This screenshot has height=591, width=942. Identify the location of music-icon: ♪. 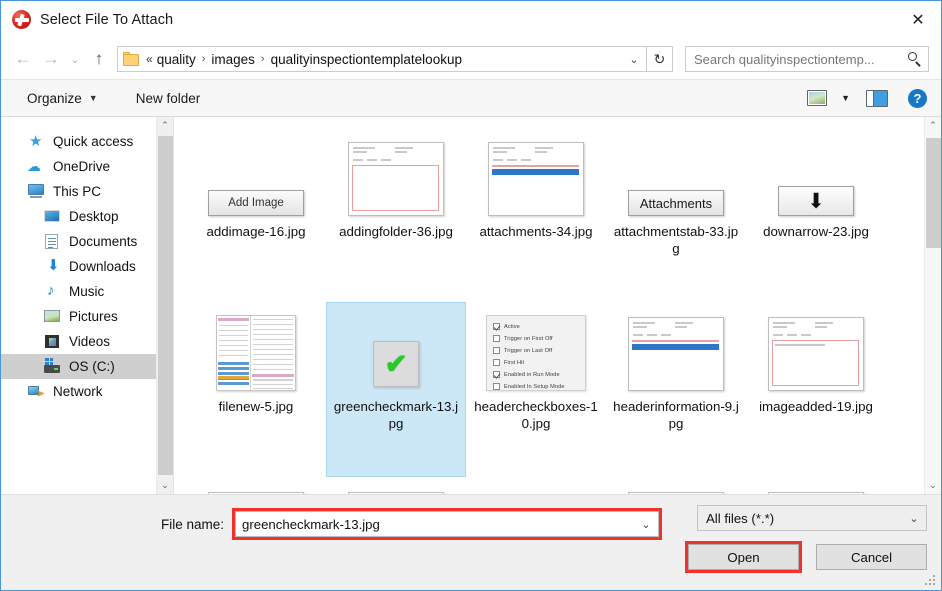
(51, 290).